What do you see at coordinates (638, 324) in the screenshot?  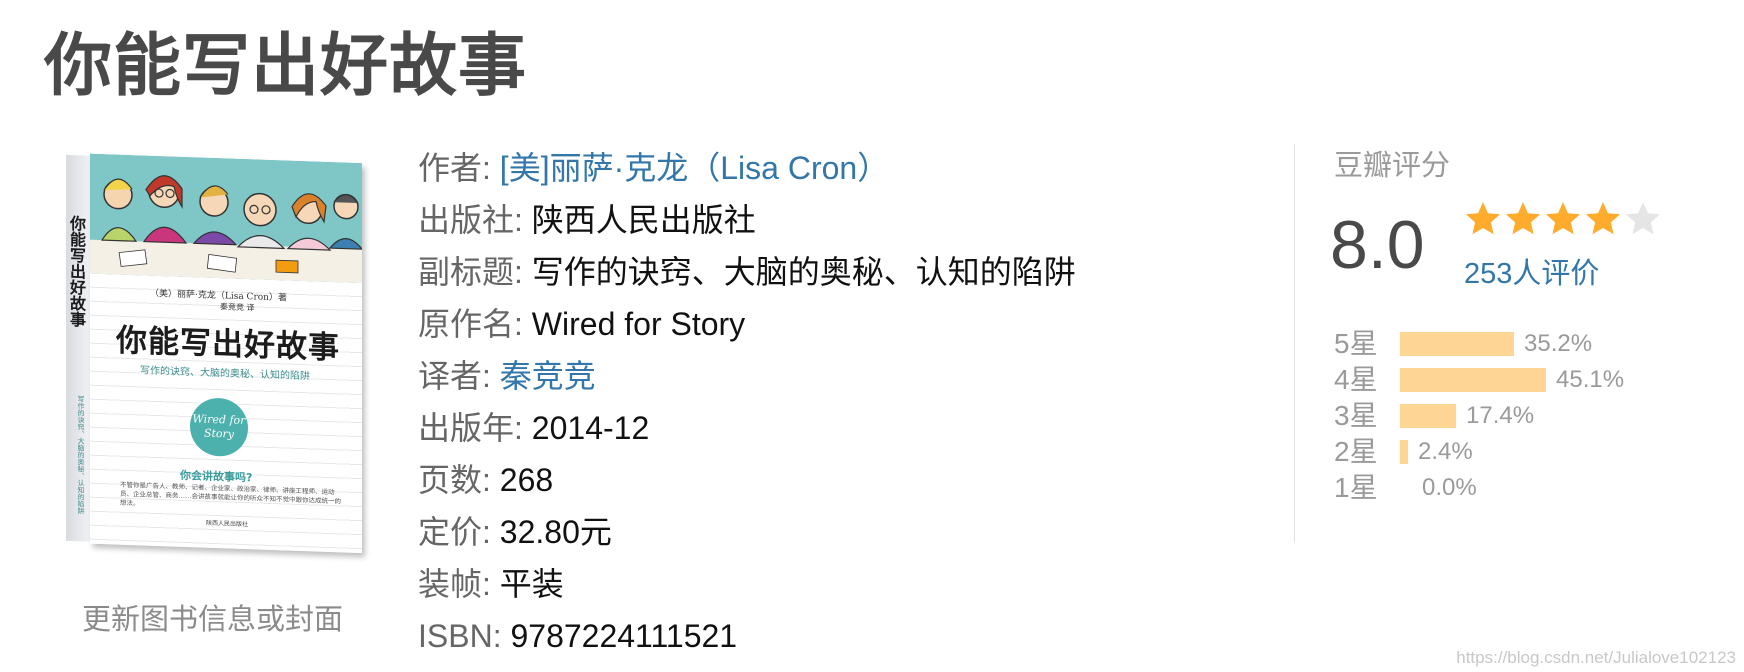 I see `original-title-value: Wired for Story` at bounding box center [638, 324].